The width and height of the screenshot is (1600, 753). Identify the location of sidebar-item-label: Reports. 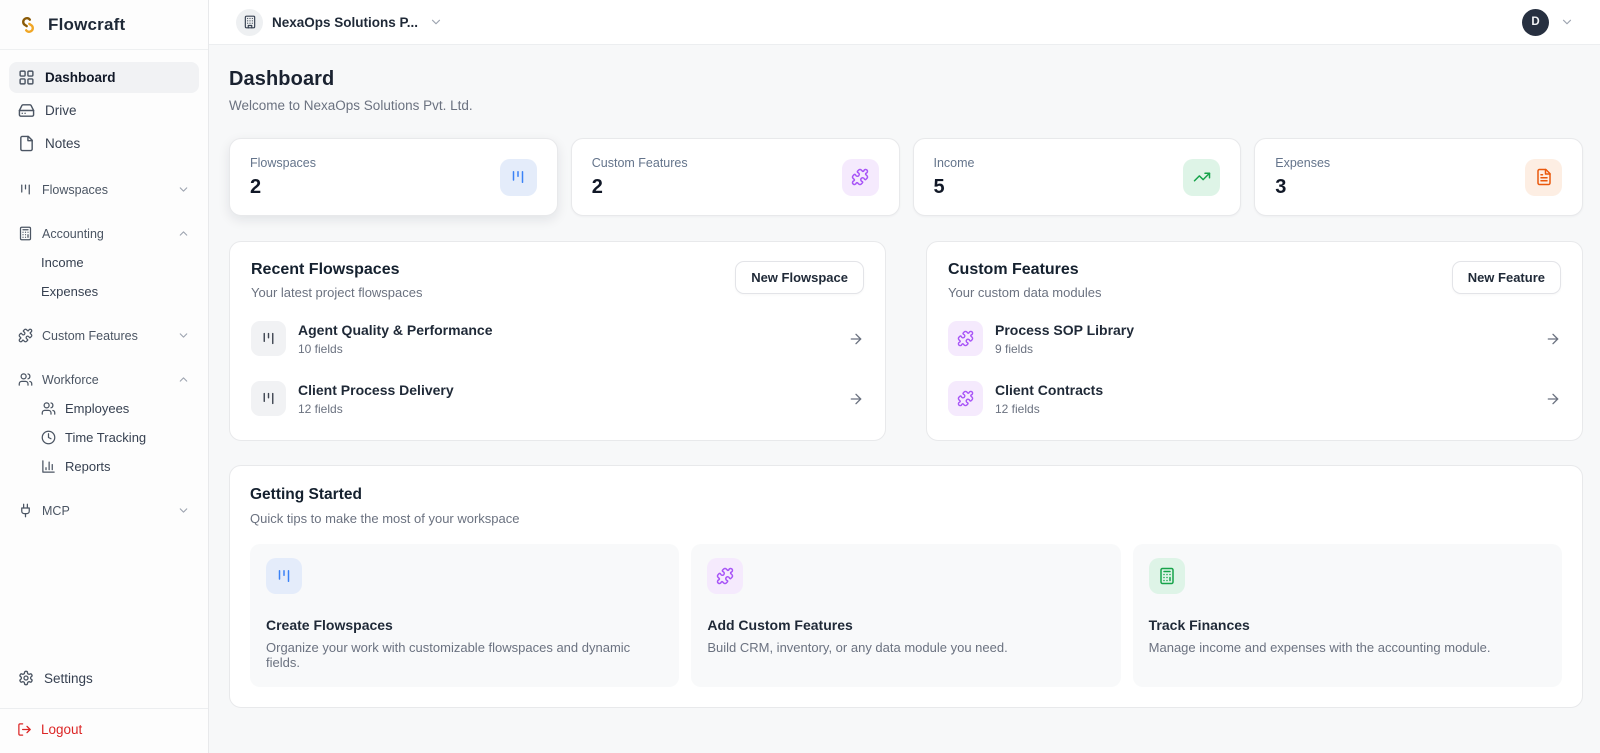
(88, 466).